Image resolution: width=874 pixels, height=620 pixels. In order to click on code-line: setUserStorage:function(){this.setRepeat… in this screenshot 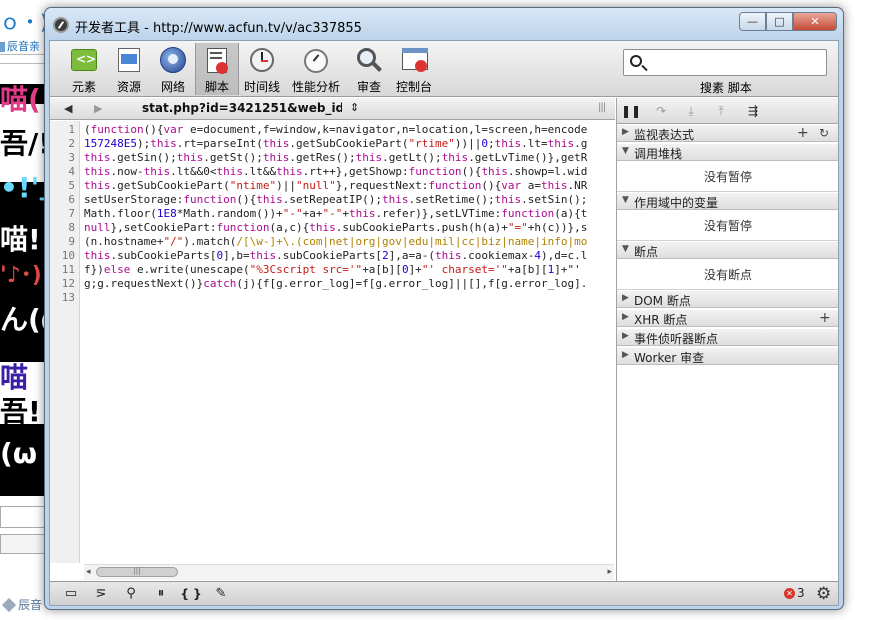, I will do `click(335, 200)`.